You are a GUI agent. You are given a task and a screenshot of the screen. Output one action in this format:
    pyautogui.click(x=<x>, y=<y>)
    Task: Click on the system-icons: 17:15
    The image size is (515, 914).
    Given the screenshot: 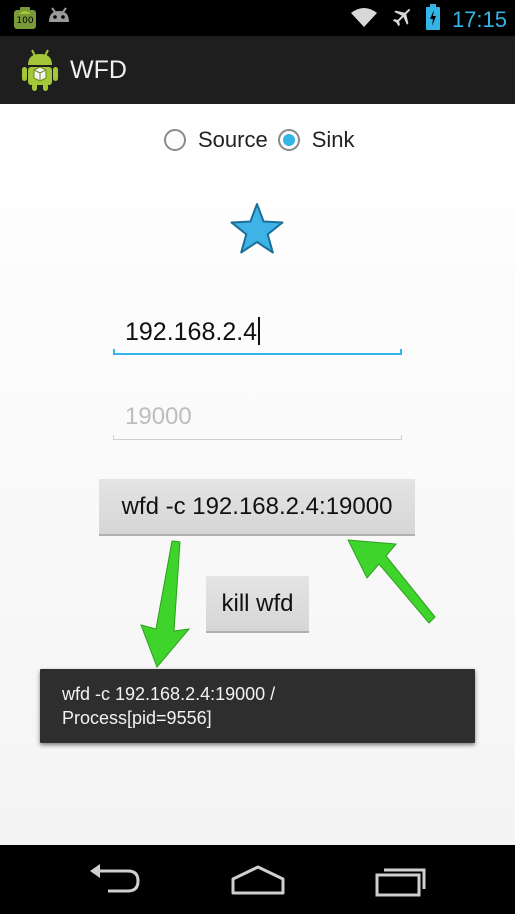 What is the action you would take?
    pyautogui.click(x=428, y=19)
    